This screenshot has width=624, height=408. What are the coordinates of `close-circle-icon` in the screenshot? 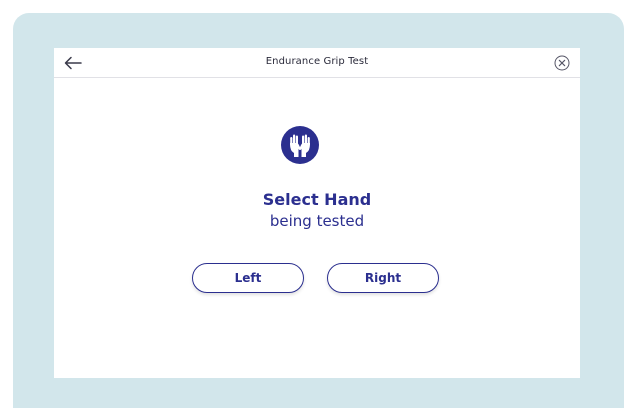 It's located at (562, 63).